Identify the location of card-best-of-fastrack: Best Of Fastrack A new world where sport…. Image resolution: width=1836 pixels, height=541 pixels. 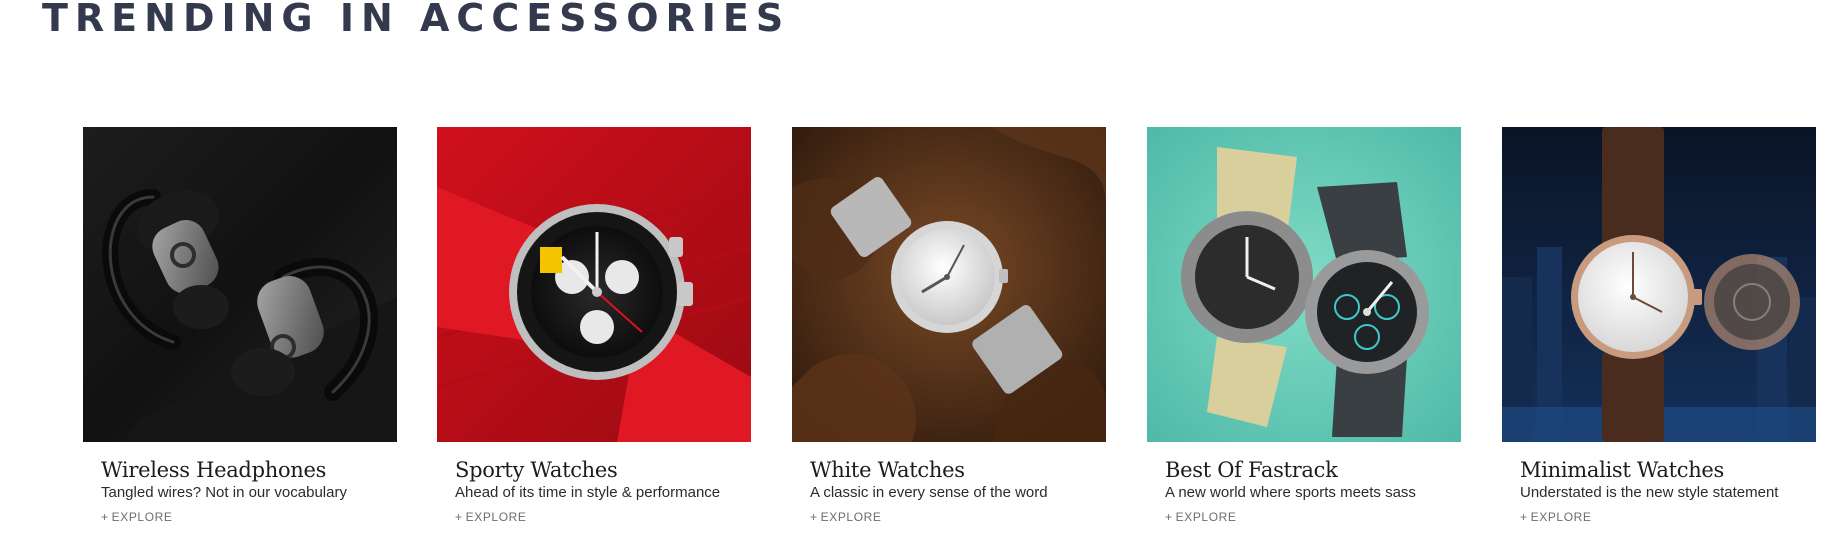
(1304, 334).